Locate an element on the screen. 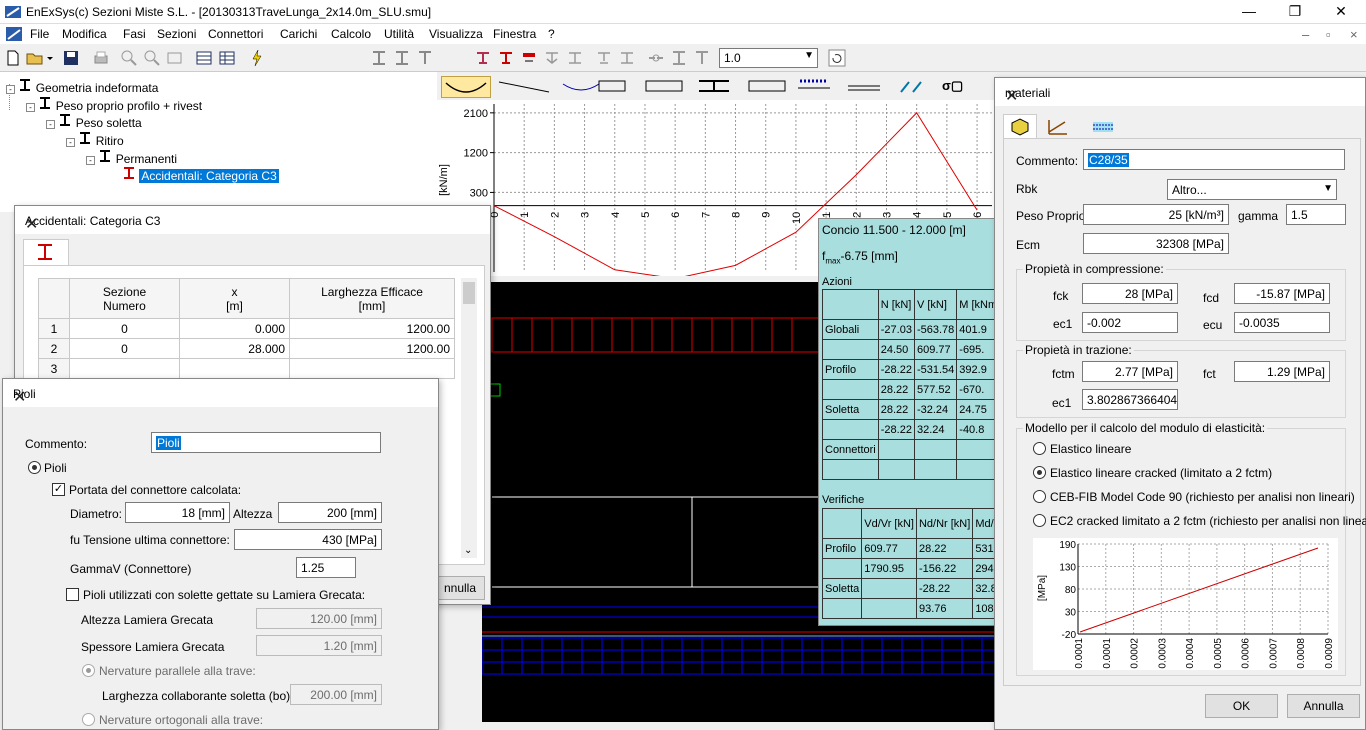  new-file-icon is located at coordinates (13, 58).